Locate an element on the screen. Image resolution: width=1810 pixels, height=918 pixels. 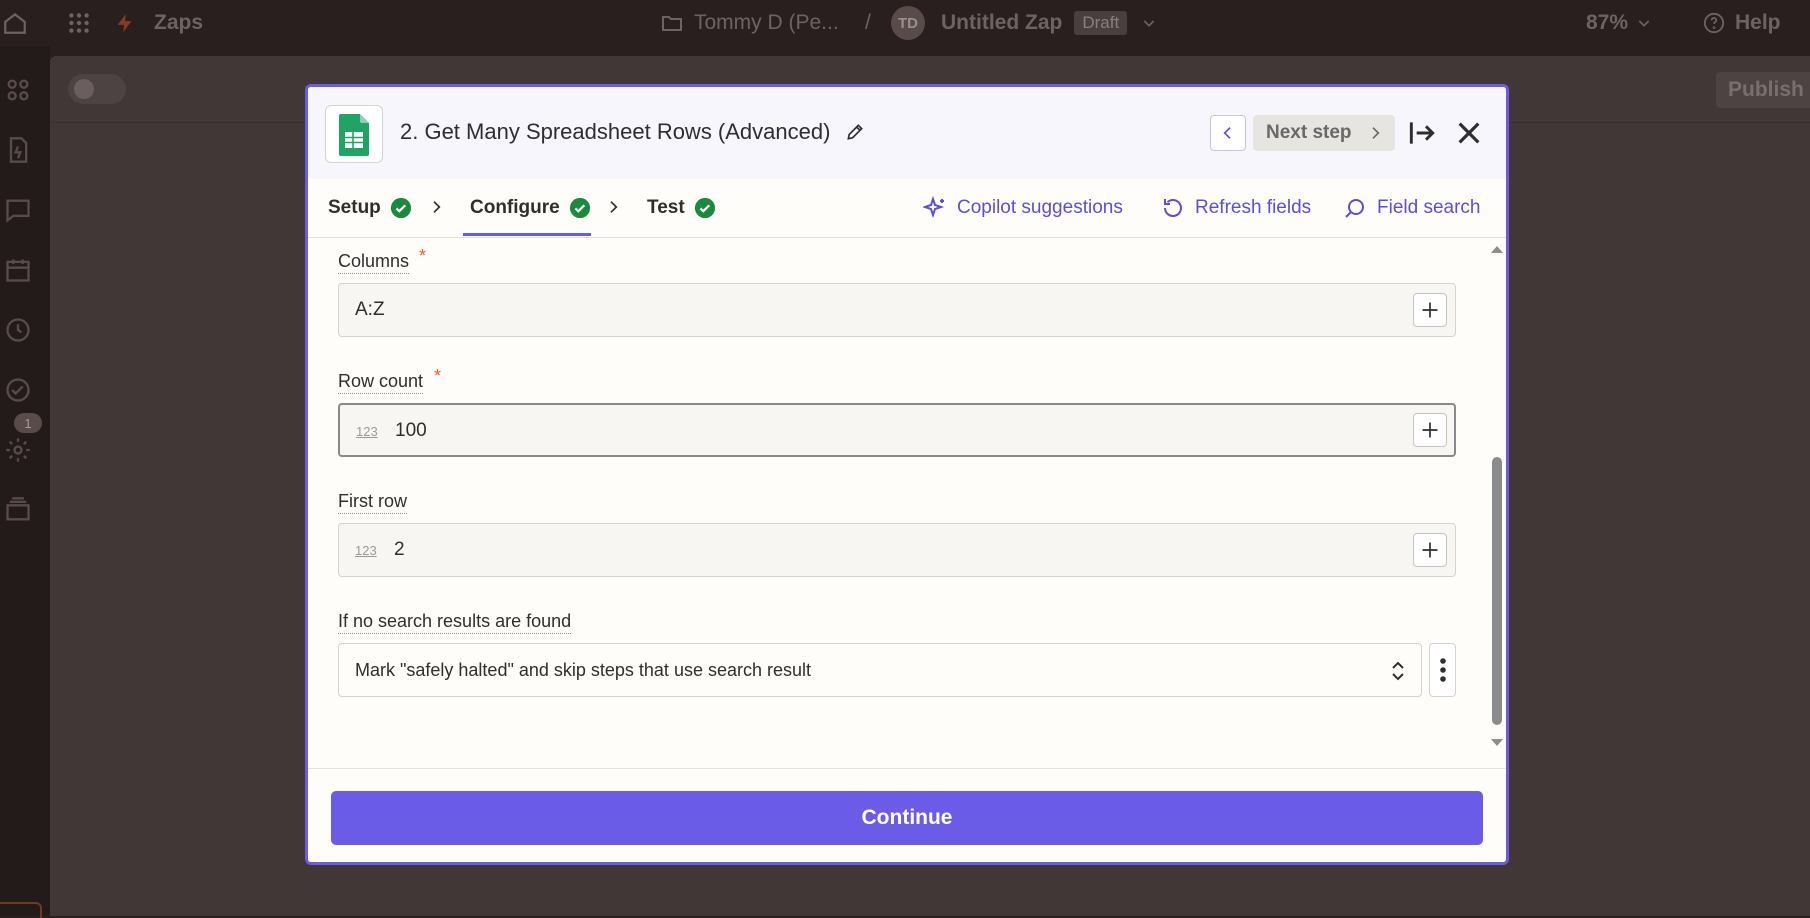
active-tab-indicator is located at coordinates (527, 234).